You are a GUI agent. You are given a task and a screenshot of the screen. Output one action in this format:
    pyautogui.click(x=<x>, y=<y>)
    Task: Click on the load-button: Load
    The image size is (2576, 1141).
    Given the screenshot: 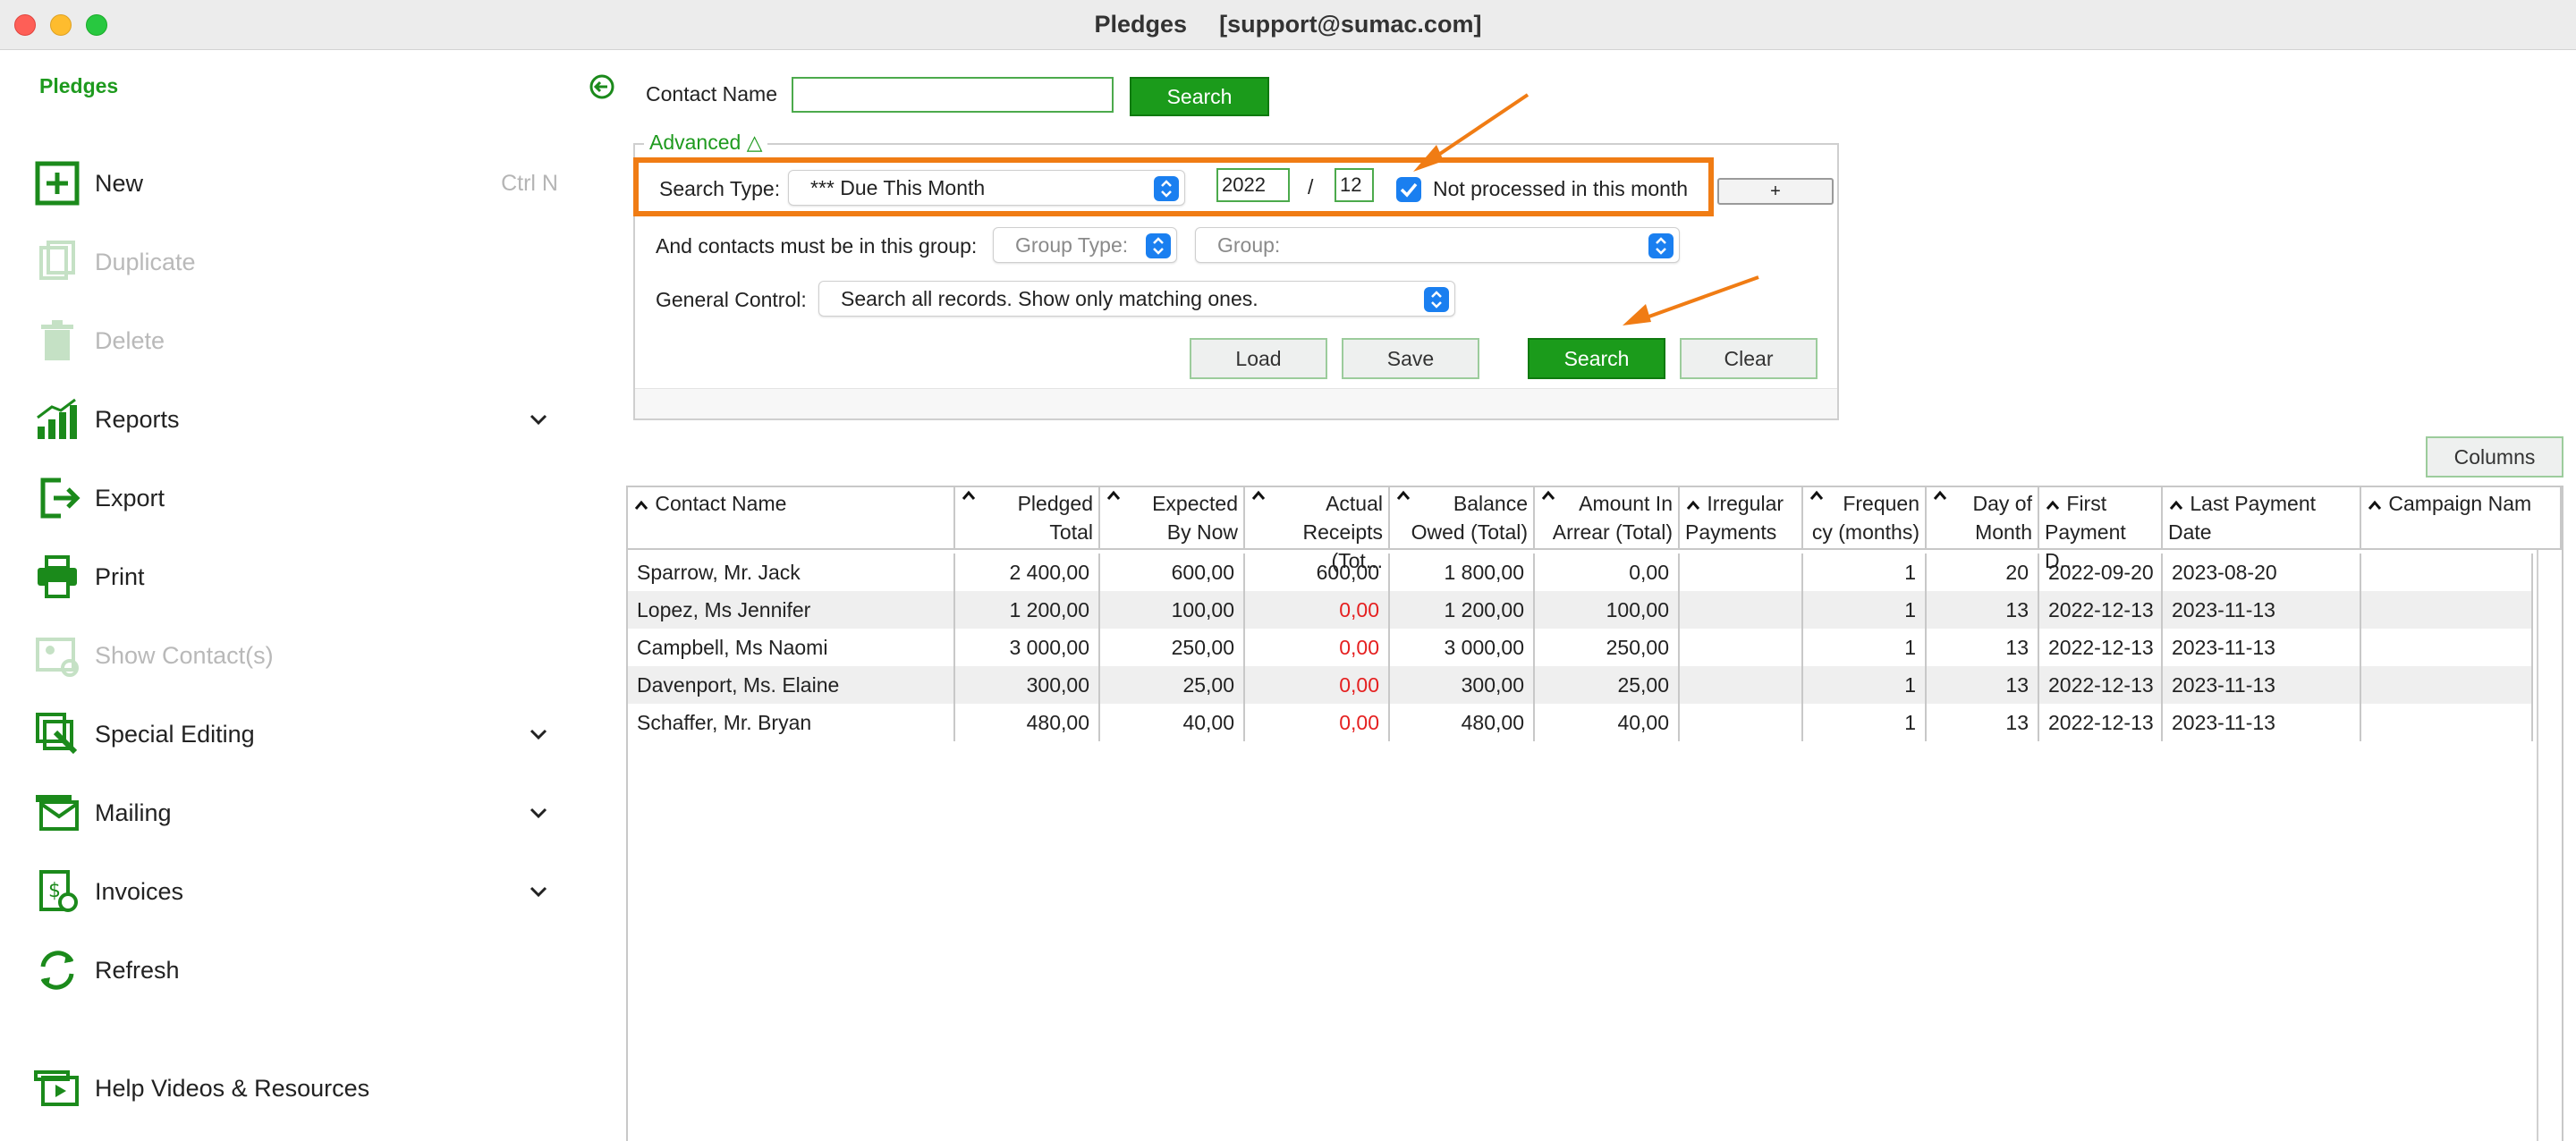 What is the action you would take?
    pyautogui.click(x=1258, y=359)
    